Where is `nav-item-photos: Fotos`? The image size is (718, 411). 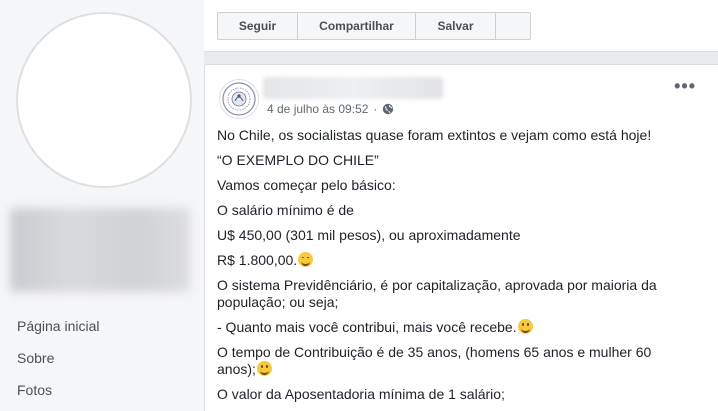 nav-item-photos: Fotos is located at coordinates (102, 390).